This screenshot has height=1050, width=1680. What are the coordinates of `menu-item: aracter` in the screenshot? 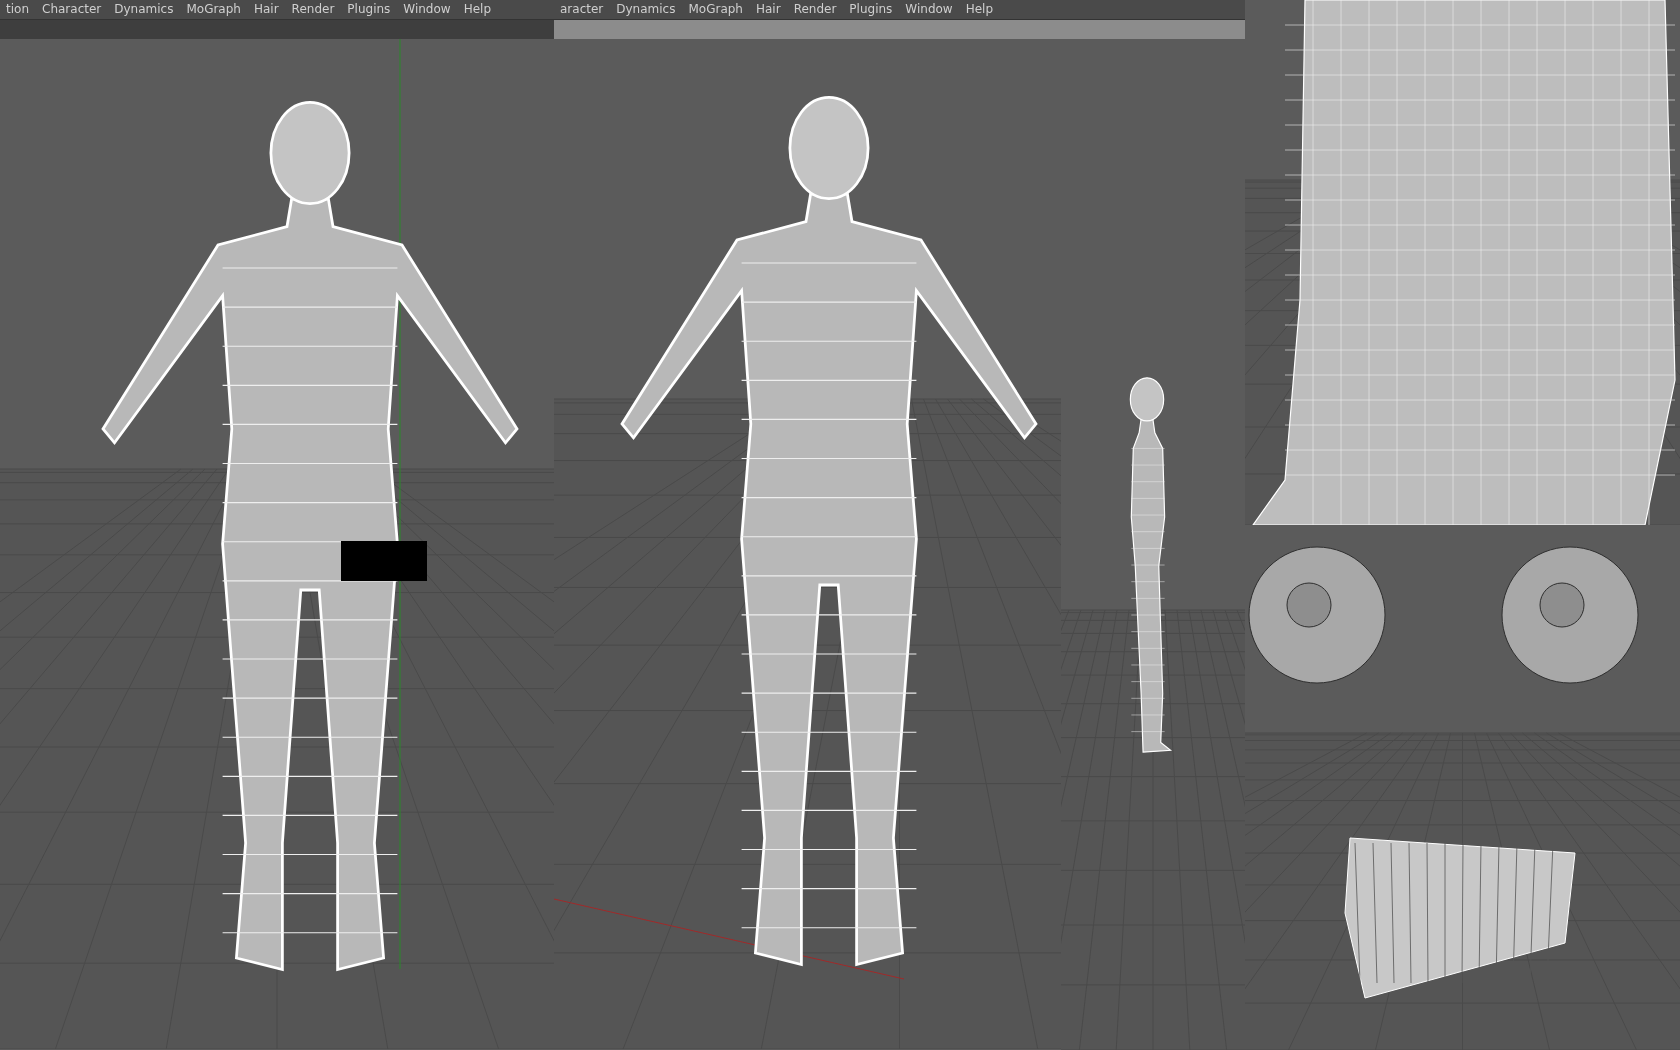 It's located at (582, 9).